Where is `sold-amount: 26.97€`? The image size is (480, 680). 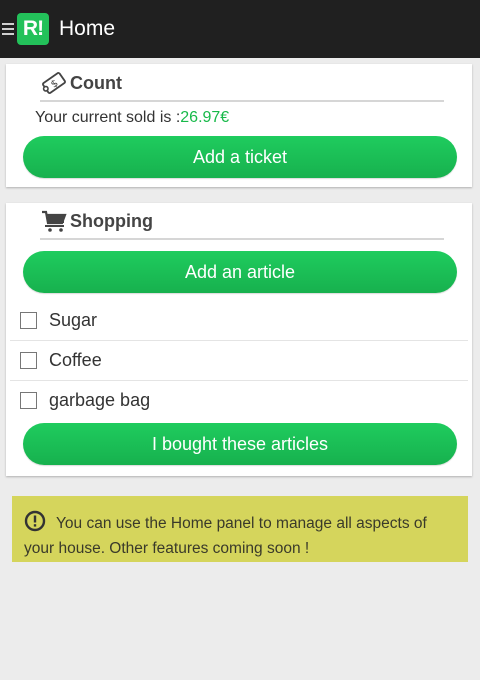
sold-amount: 26.97€ is located at coordinates (205, 117).